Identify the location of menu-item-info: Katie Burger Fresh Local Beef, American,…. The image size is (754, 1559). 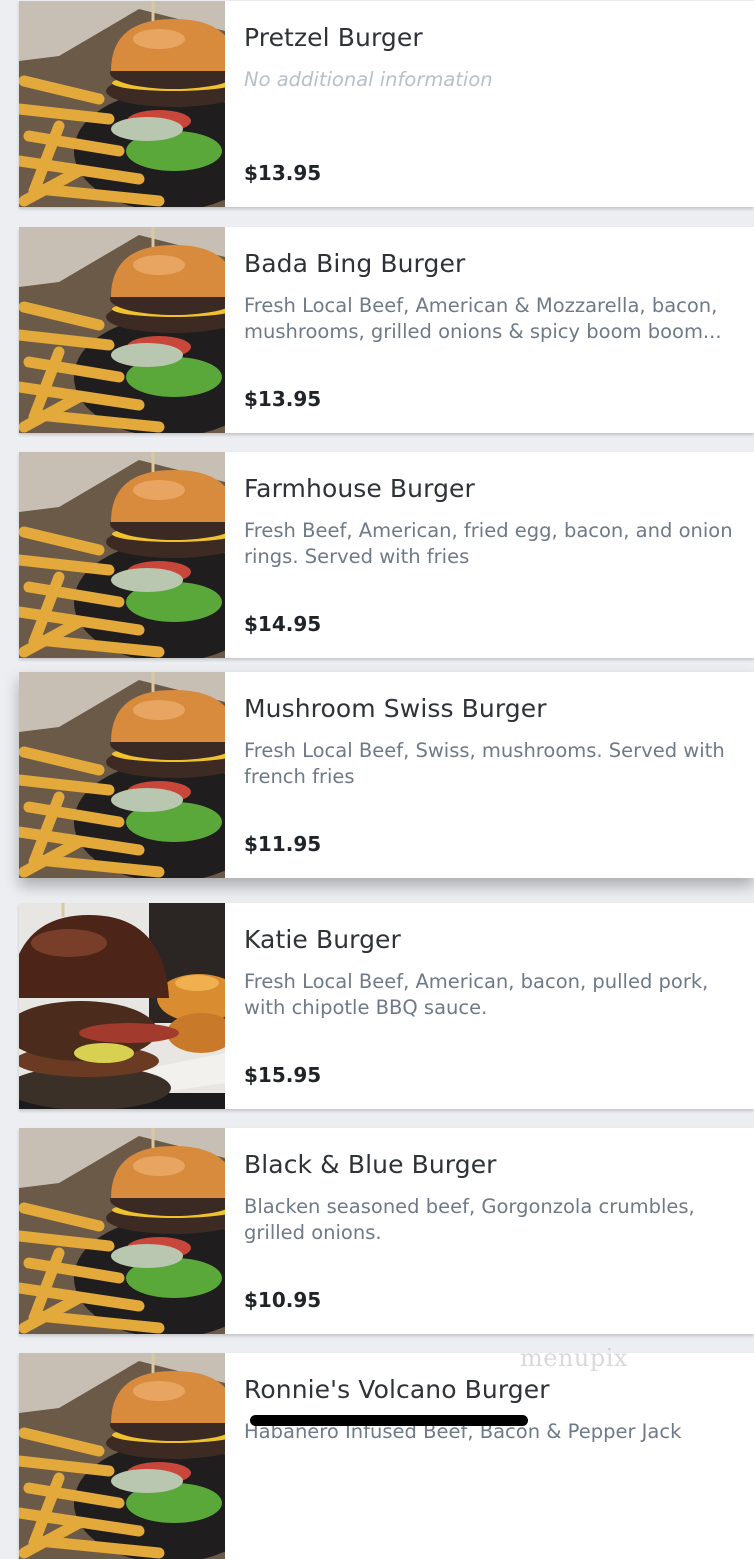
(490, 1006).